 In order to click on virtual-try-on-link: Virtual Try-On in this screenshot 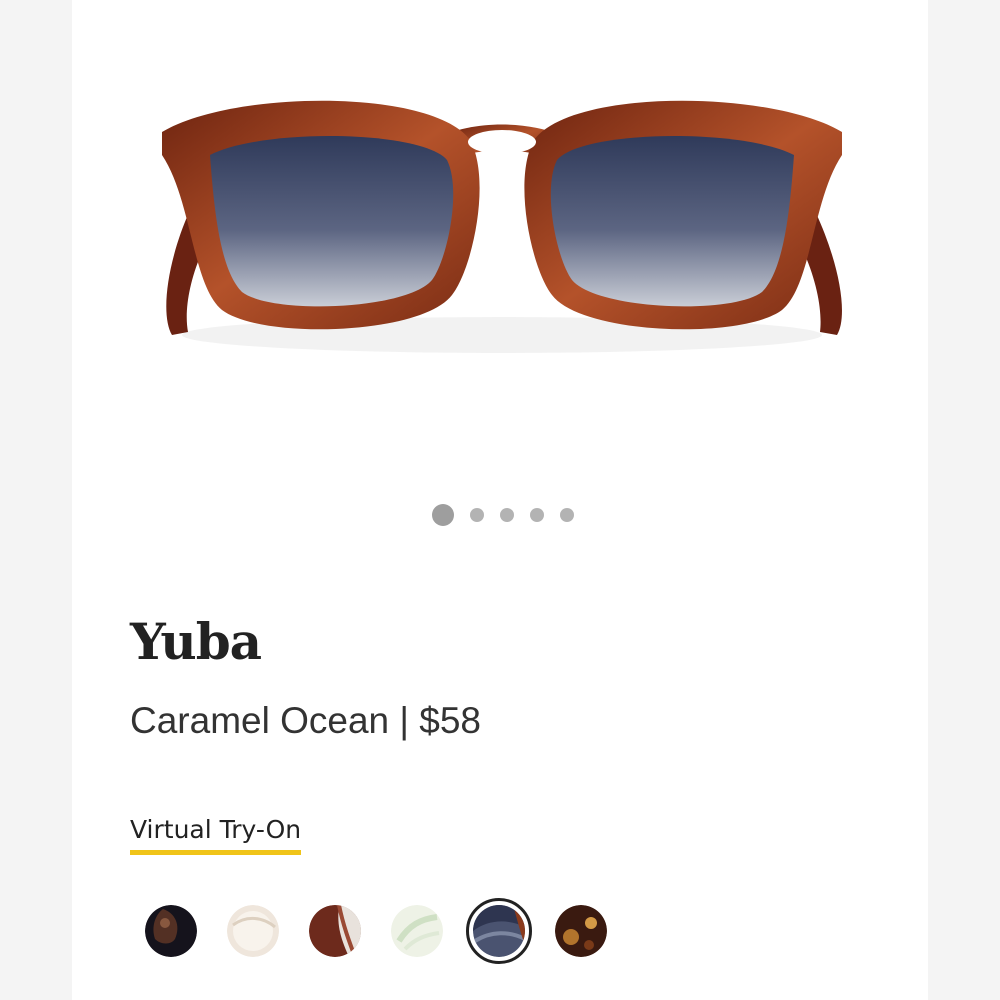, I will do `click(216, 835)`.